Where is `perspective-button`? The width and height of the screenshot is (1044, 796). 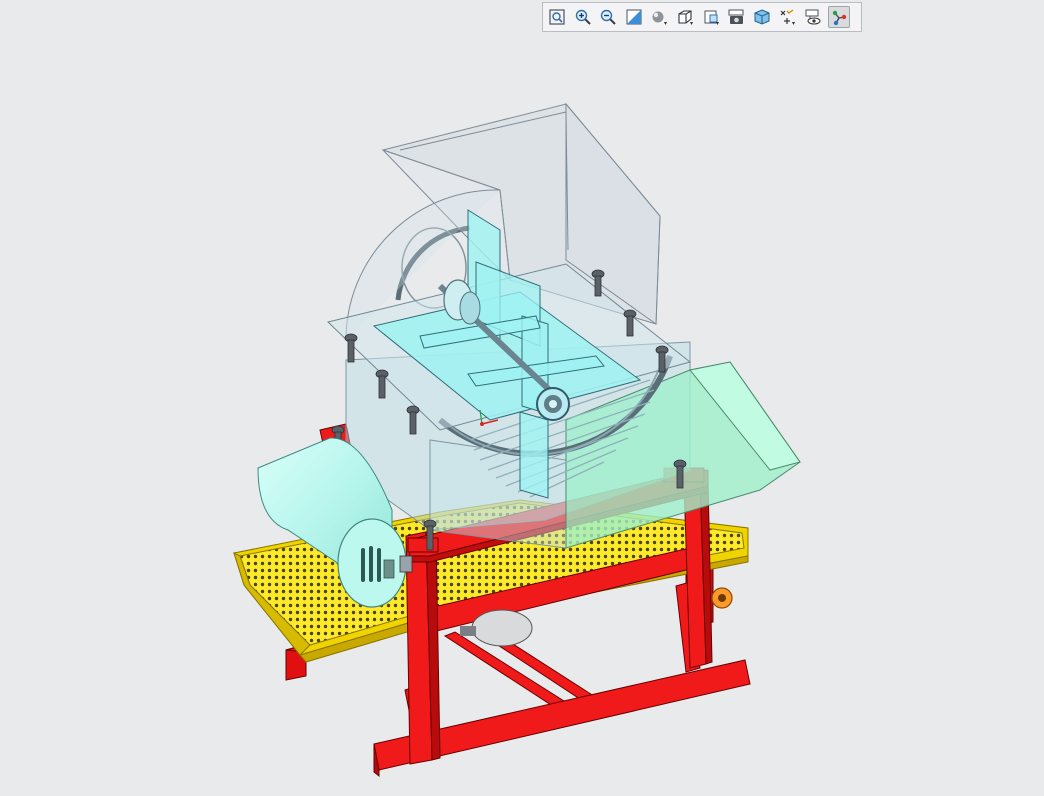 perspective-button is located at coordinates (762, 17).